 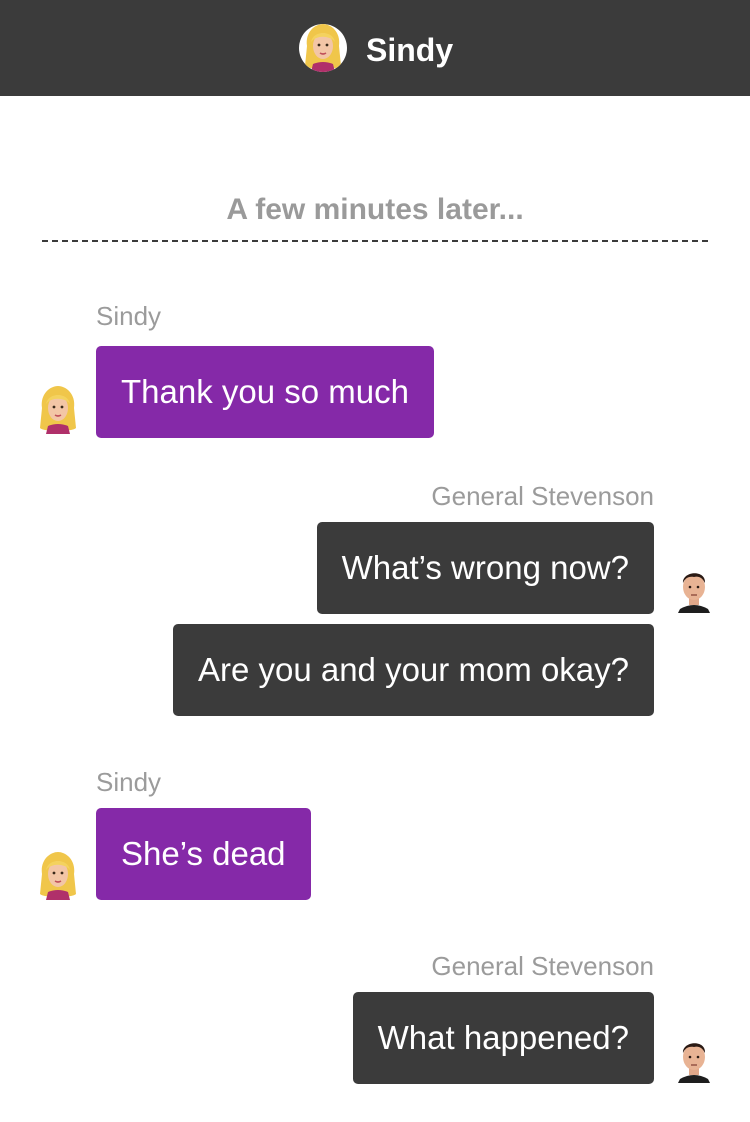 I want to click on message-bubble: Are you and your mom okay?, so click(x=413, y=670).